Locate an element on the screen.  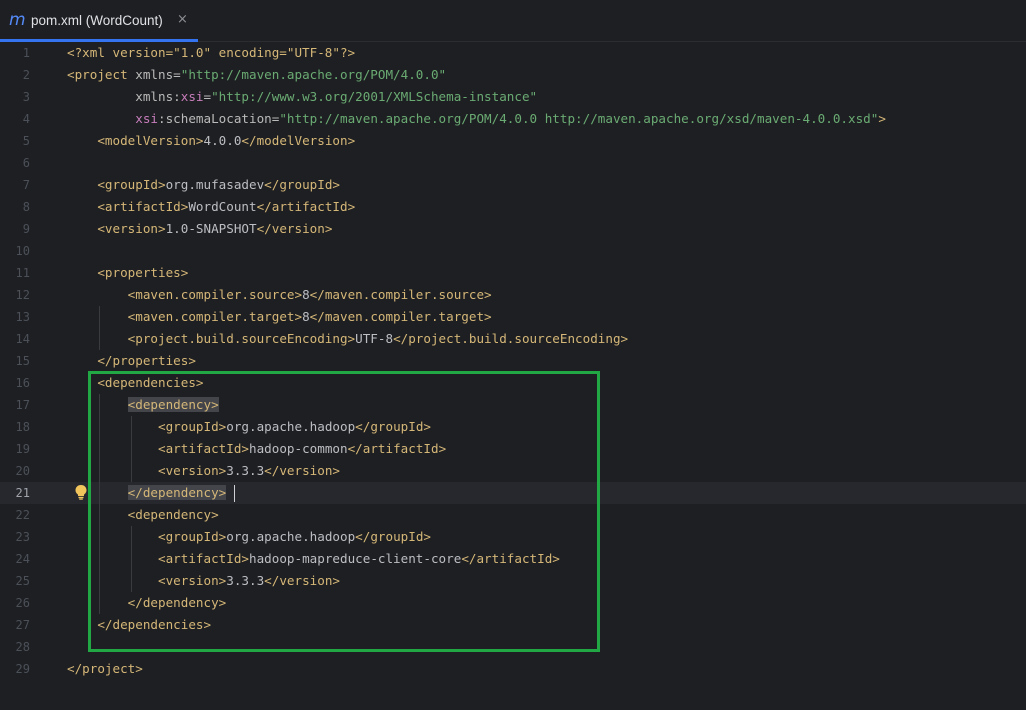
line-number: 1 is located at coordinates (26, 53).